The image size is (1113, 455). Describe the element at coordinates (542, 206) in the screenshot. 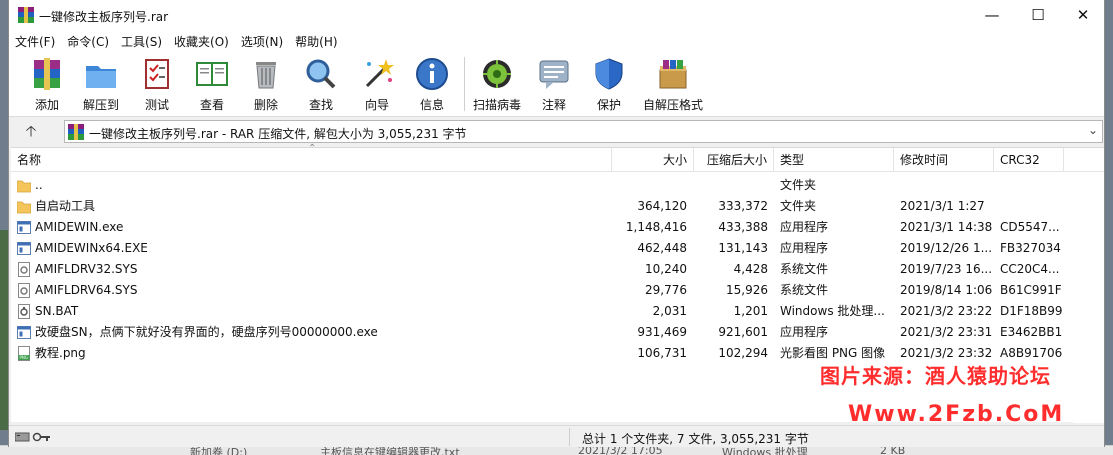

I see `file-row: 自启动工具 364,120 333,372 文件夹 2021/3/1 1:27` at that location.